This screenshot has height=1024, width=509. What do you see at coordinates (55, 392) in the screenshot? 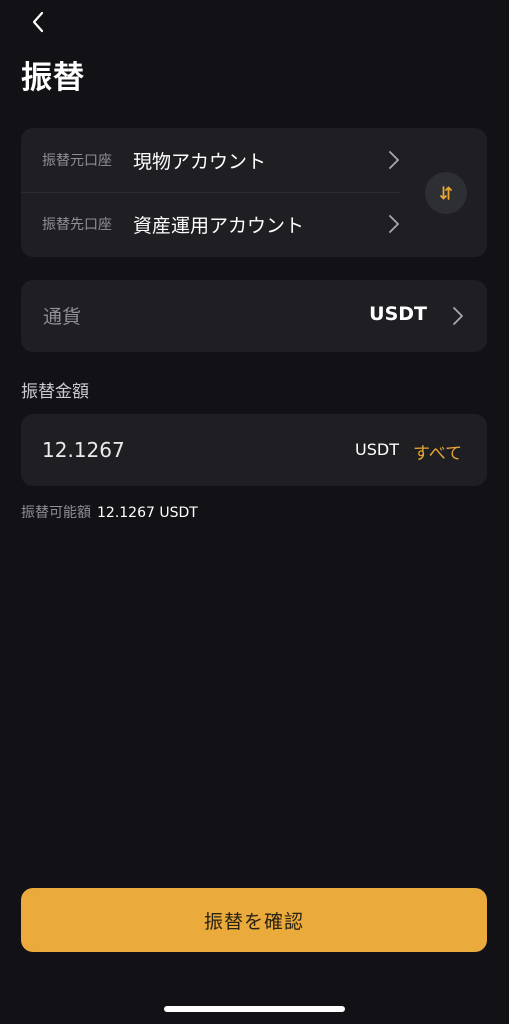
I see `amount-section-title: 振替金額` at bounding box center [55, 392].